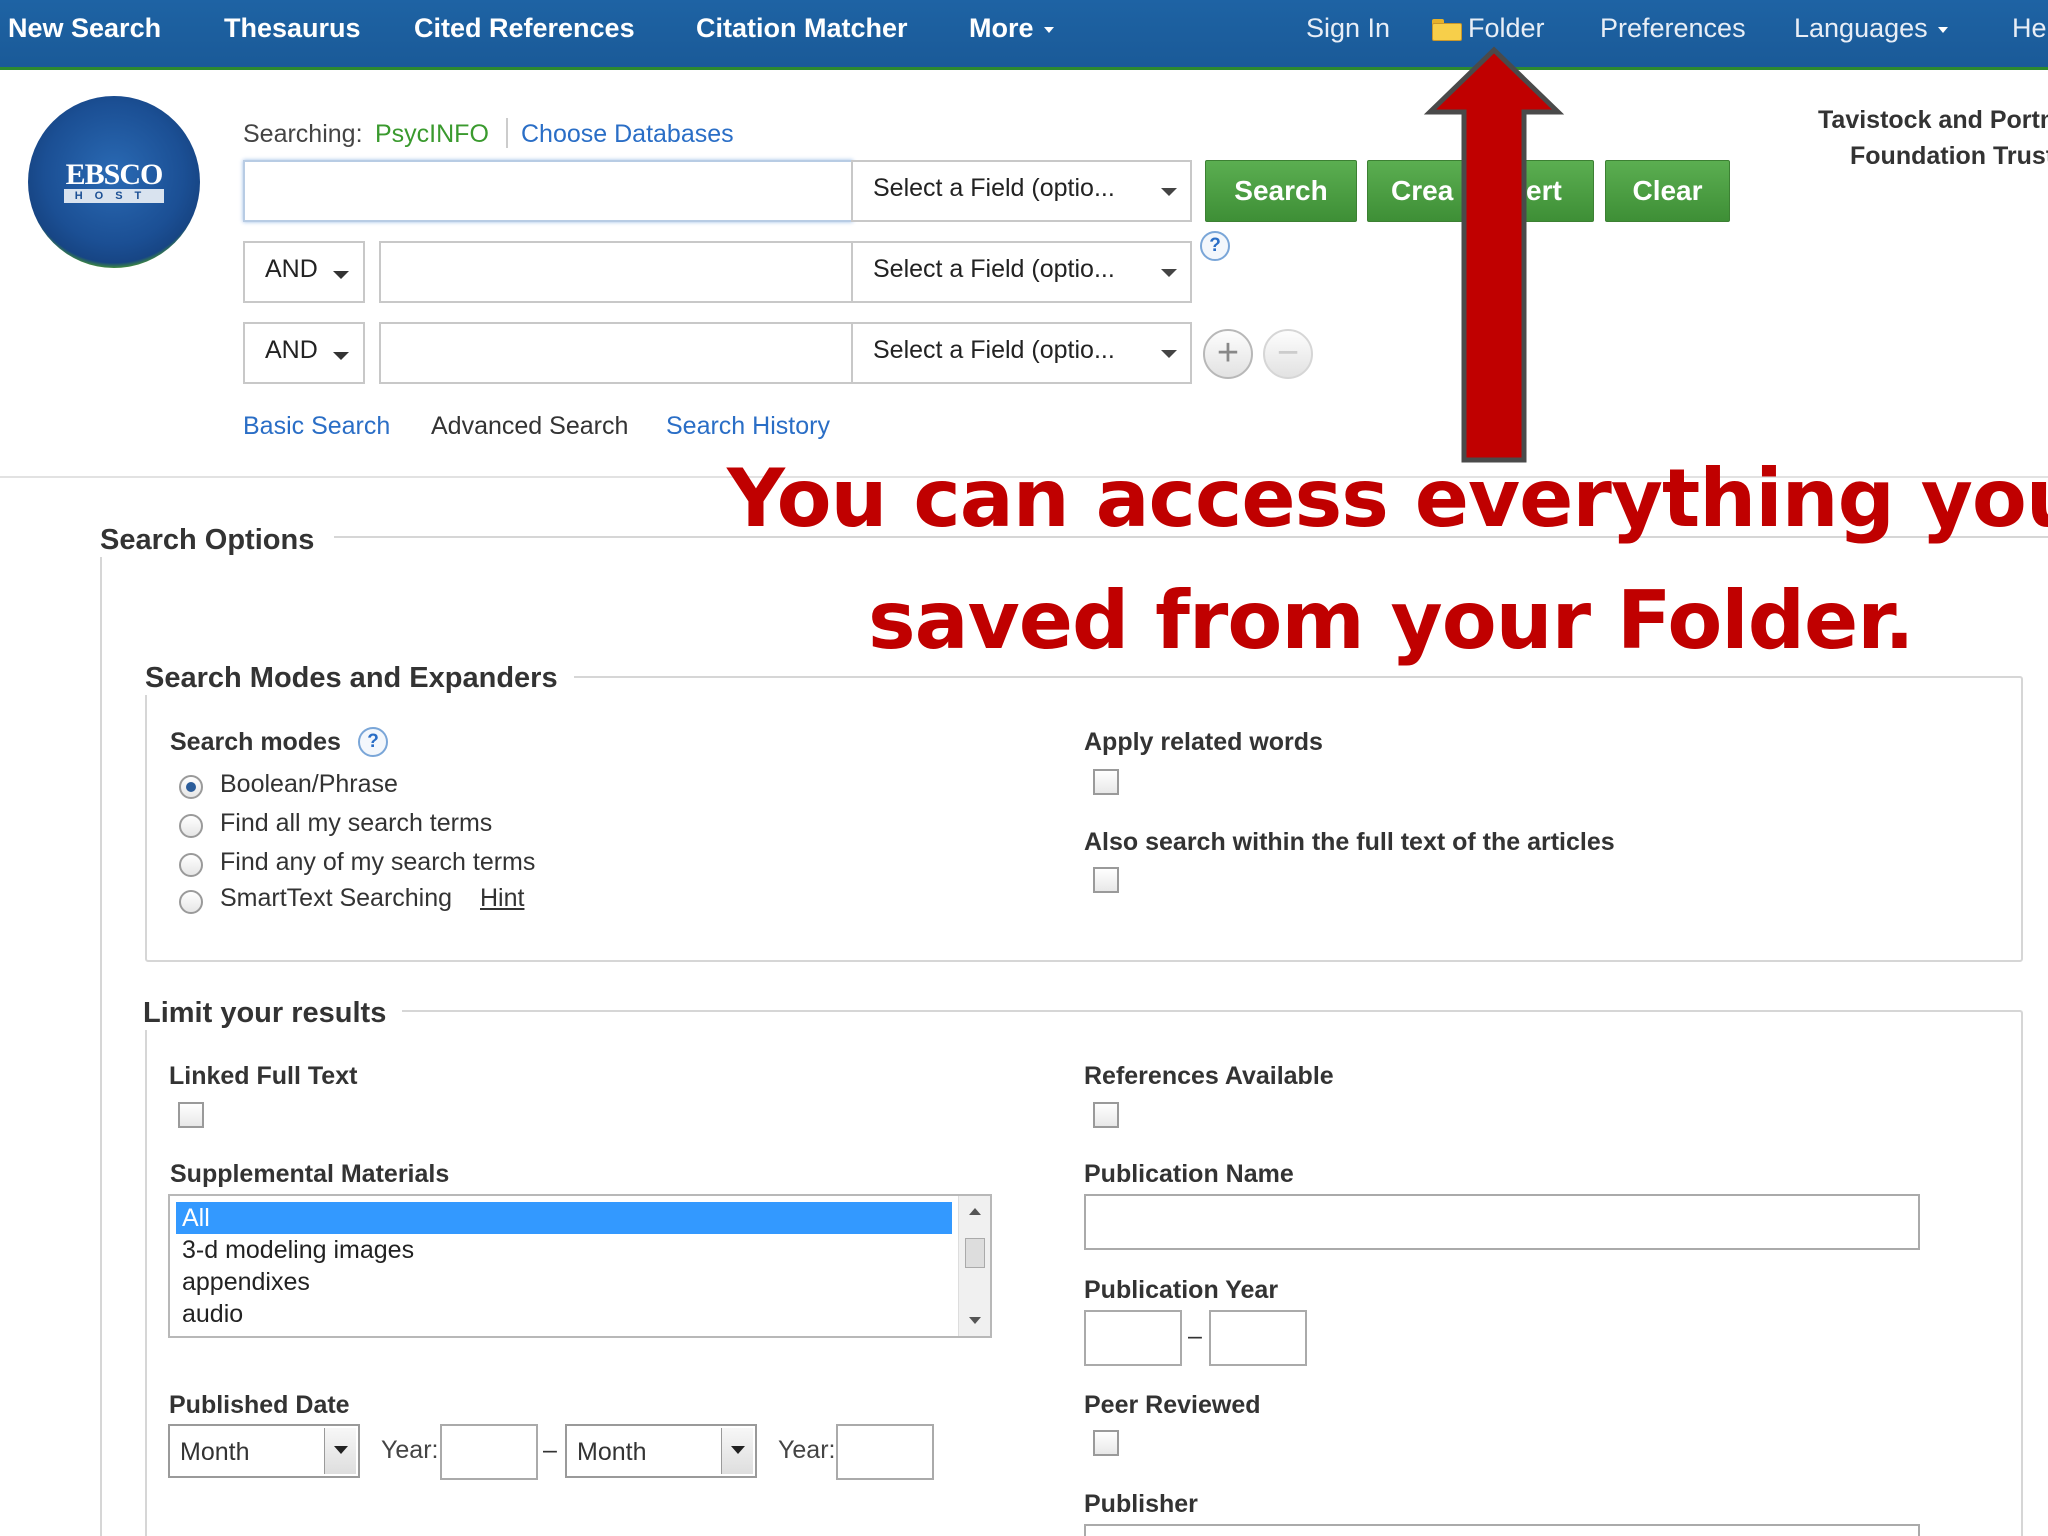  What do you see at coordinates (1391, 620) in the screenshot?
I see `annotation-text-line2: saved from your Folder.` at bounding box center [1391, 620].